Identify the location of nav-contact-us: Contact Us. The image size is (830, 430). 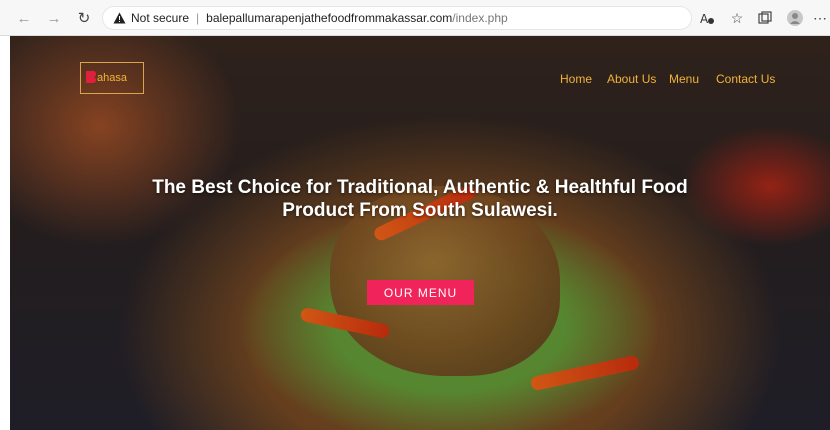
(745, 79).